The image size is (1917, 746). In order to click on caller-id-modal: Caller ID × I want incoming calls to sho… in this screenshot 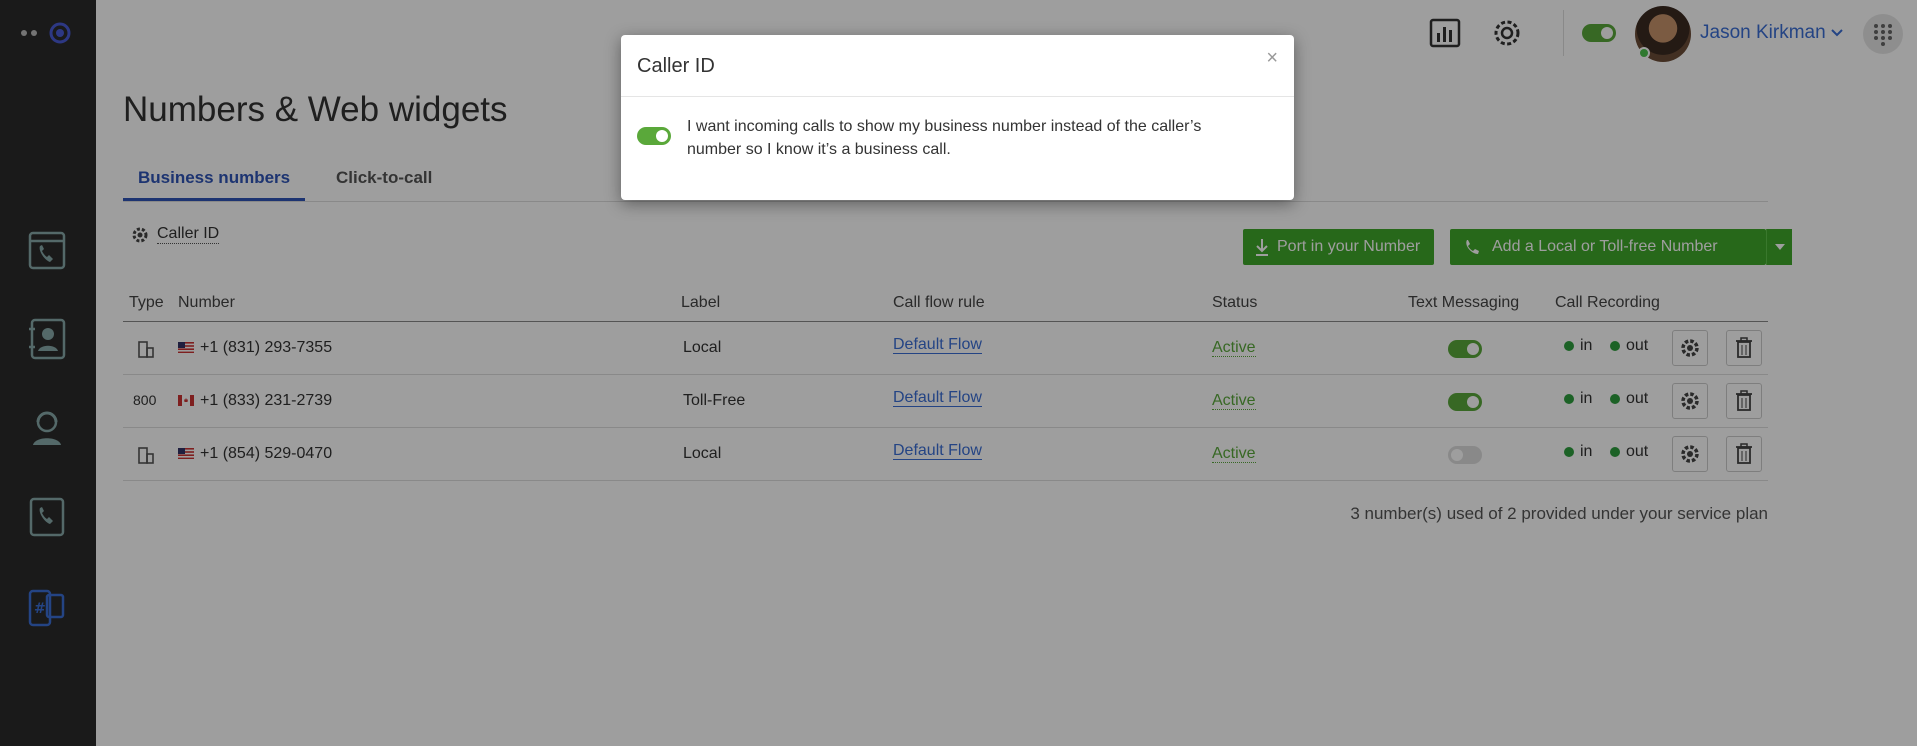, I will do `click(957, 117)`.